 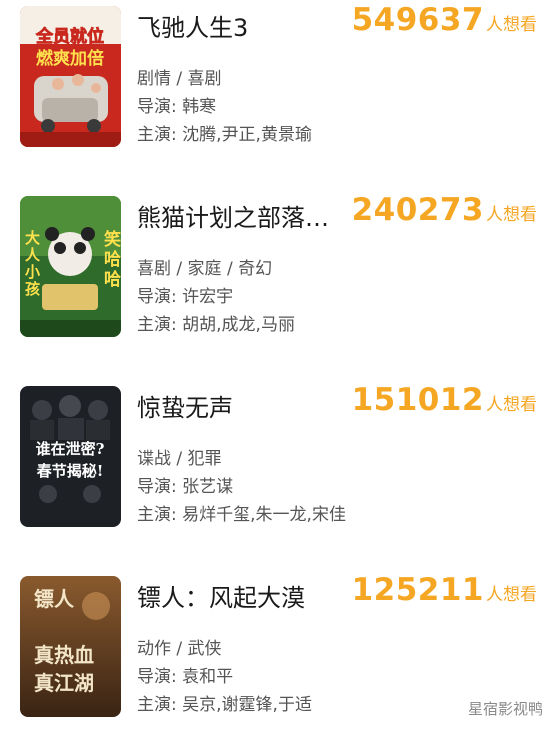 I want to click on watermark: 星宿影视鸭, so click(x=505, y=709).